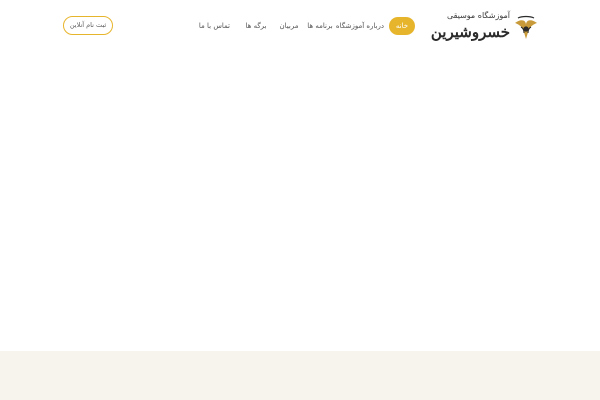  What do you see at coordinates (300, 375) in the screenshot?
I see `footer-band` at bounding box center [300, 375].